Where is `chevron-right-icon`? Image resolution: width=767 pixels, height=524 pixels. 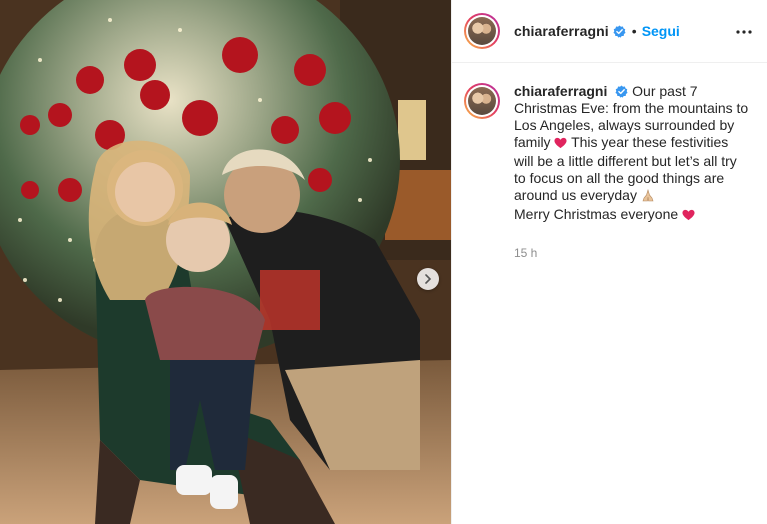
chevron-right-icon is located at coordinates (428, 279).